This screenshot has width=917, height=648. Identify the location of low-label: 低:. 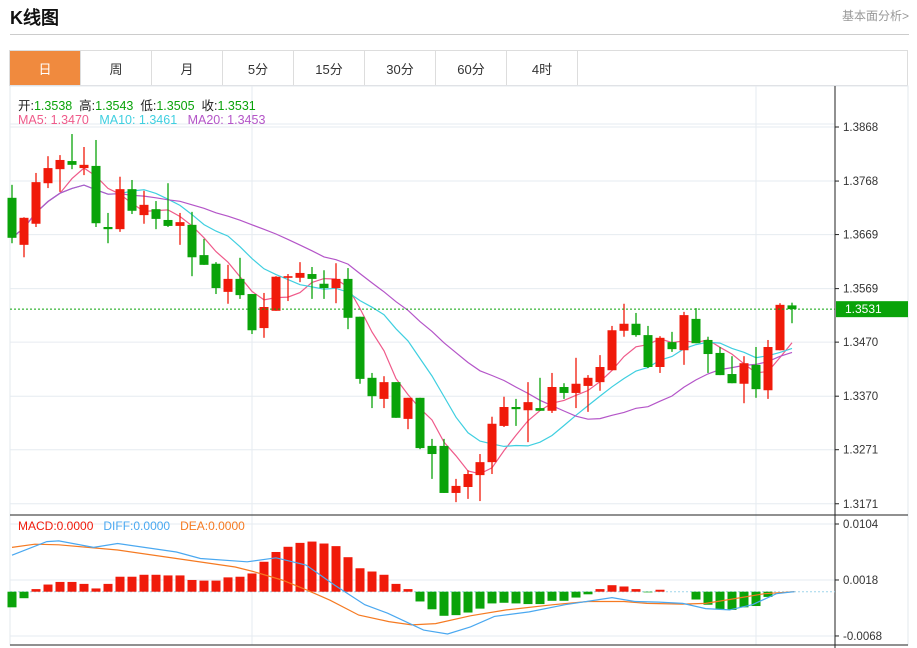
(148, 106).